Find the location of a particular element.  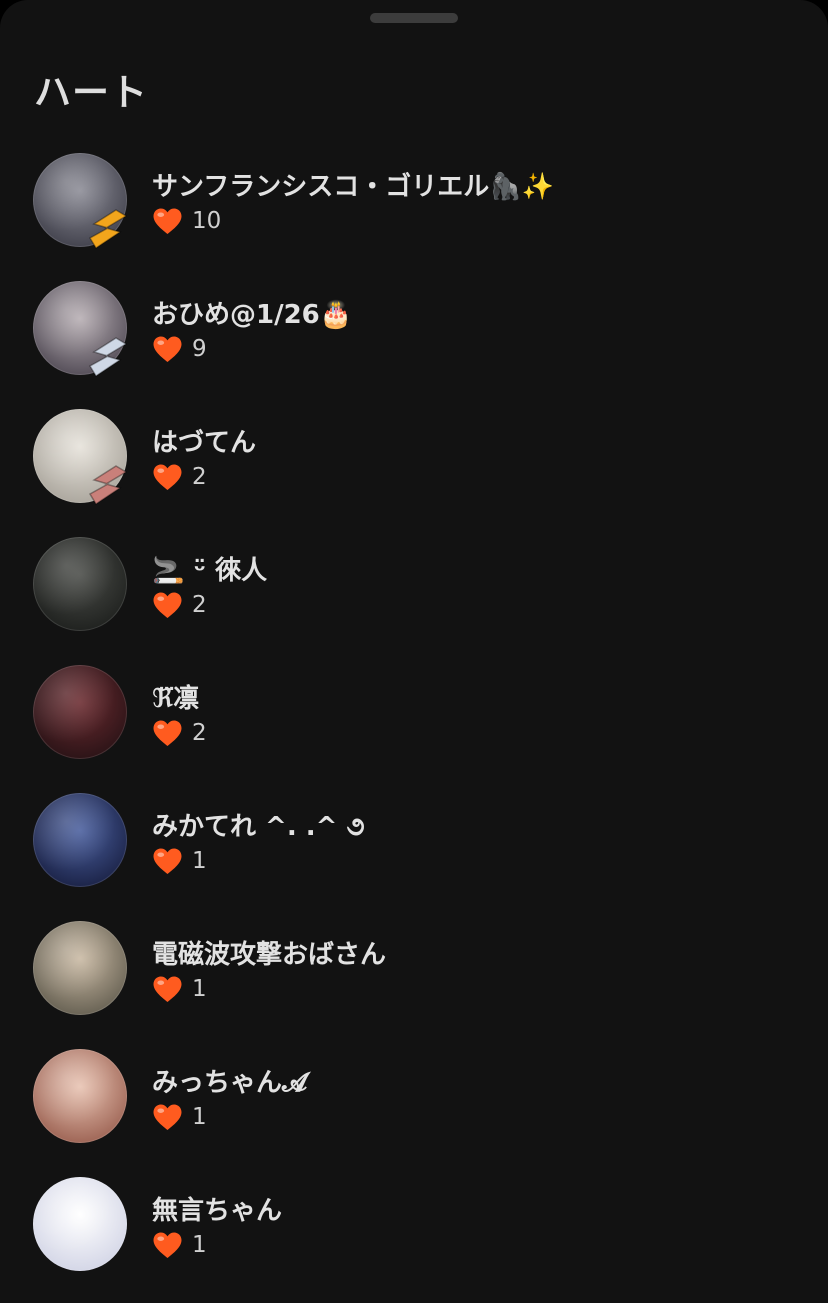

sheet-title: ハート is located at coordinates (91, 92).